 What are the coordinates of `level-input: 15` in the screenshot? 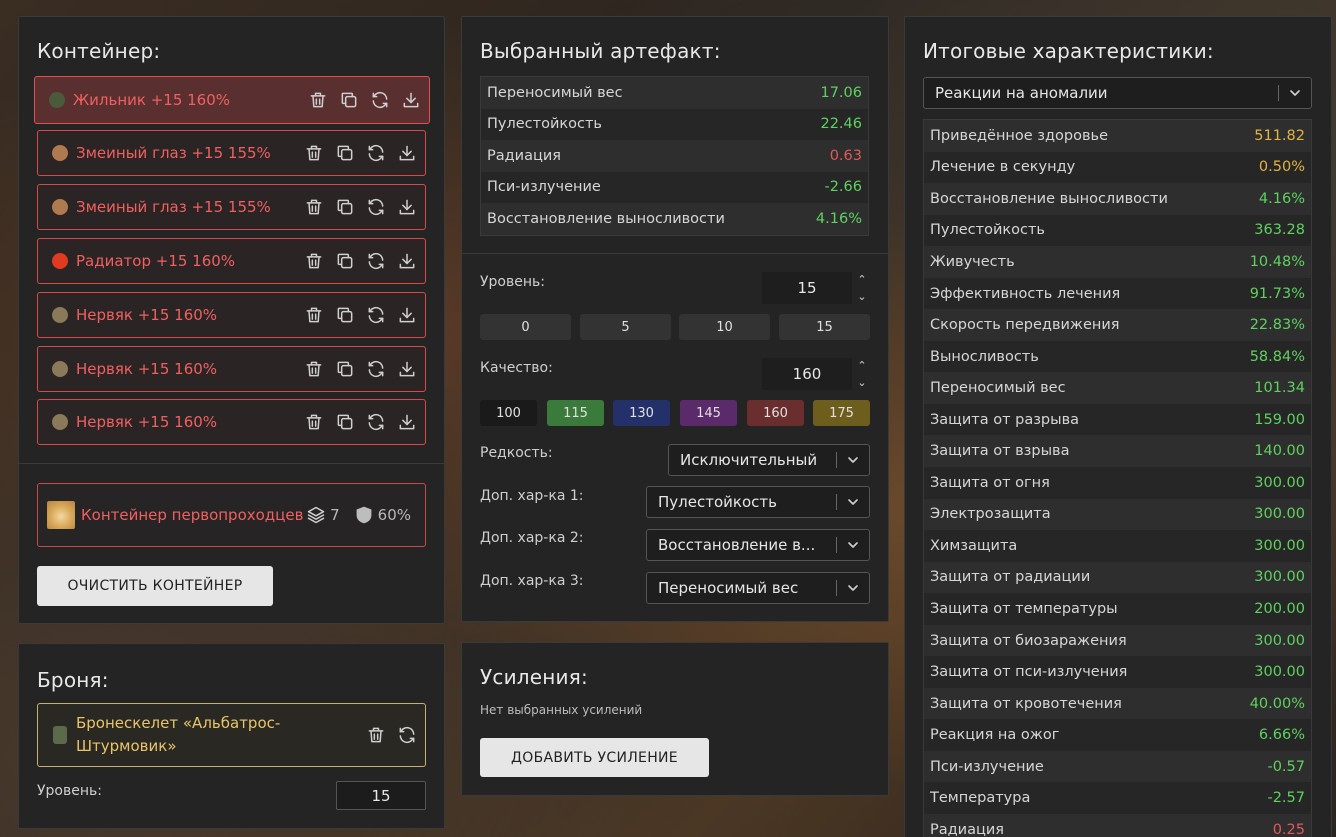 It's located at (807, 288).